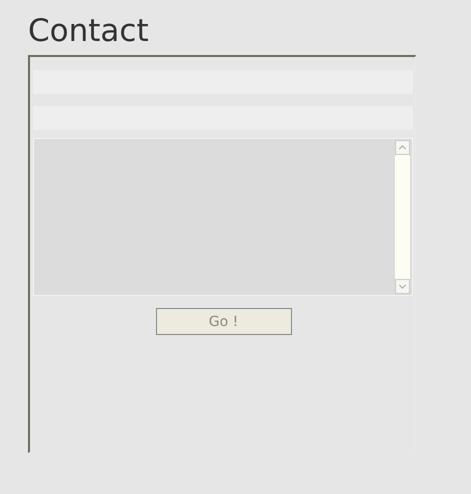 The height and width of the screenshot is (494, 471). What do you see at coordinates (89, 31) in the screenshot?
I see `page-title: Contact` at bounding box center [89, 31].